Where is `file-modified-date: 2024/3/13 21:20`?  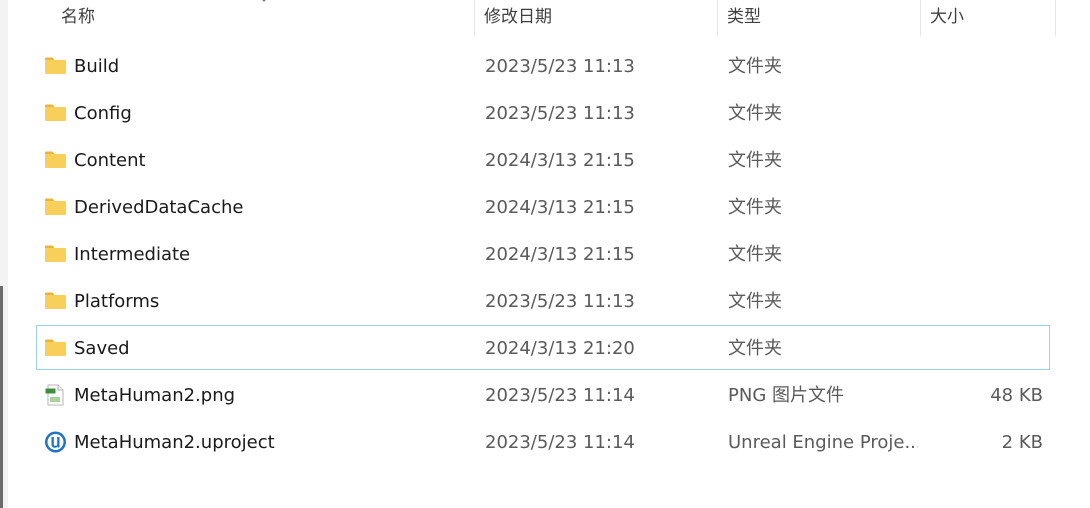 file-modified-date: 2024/3/13 21:20 is located at coordinates (560, 348).